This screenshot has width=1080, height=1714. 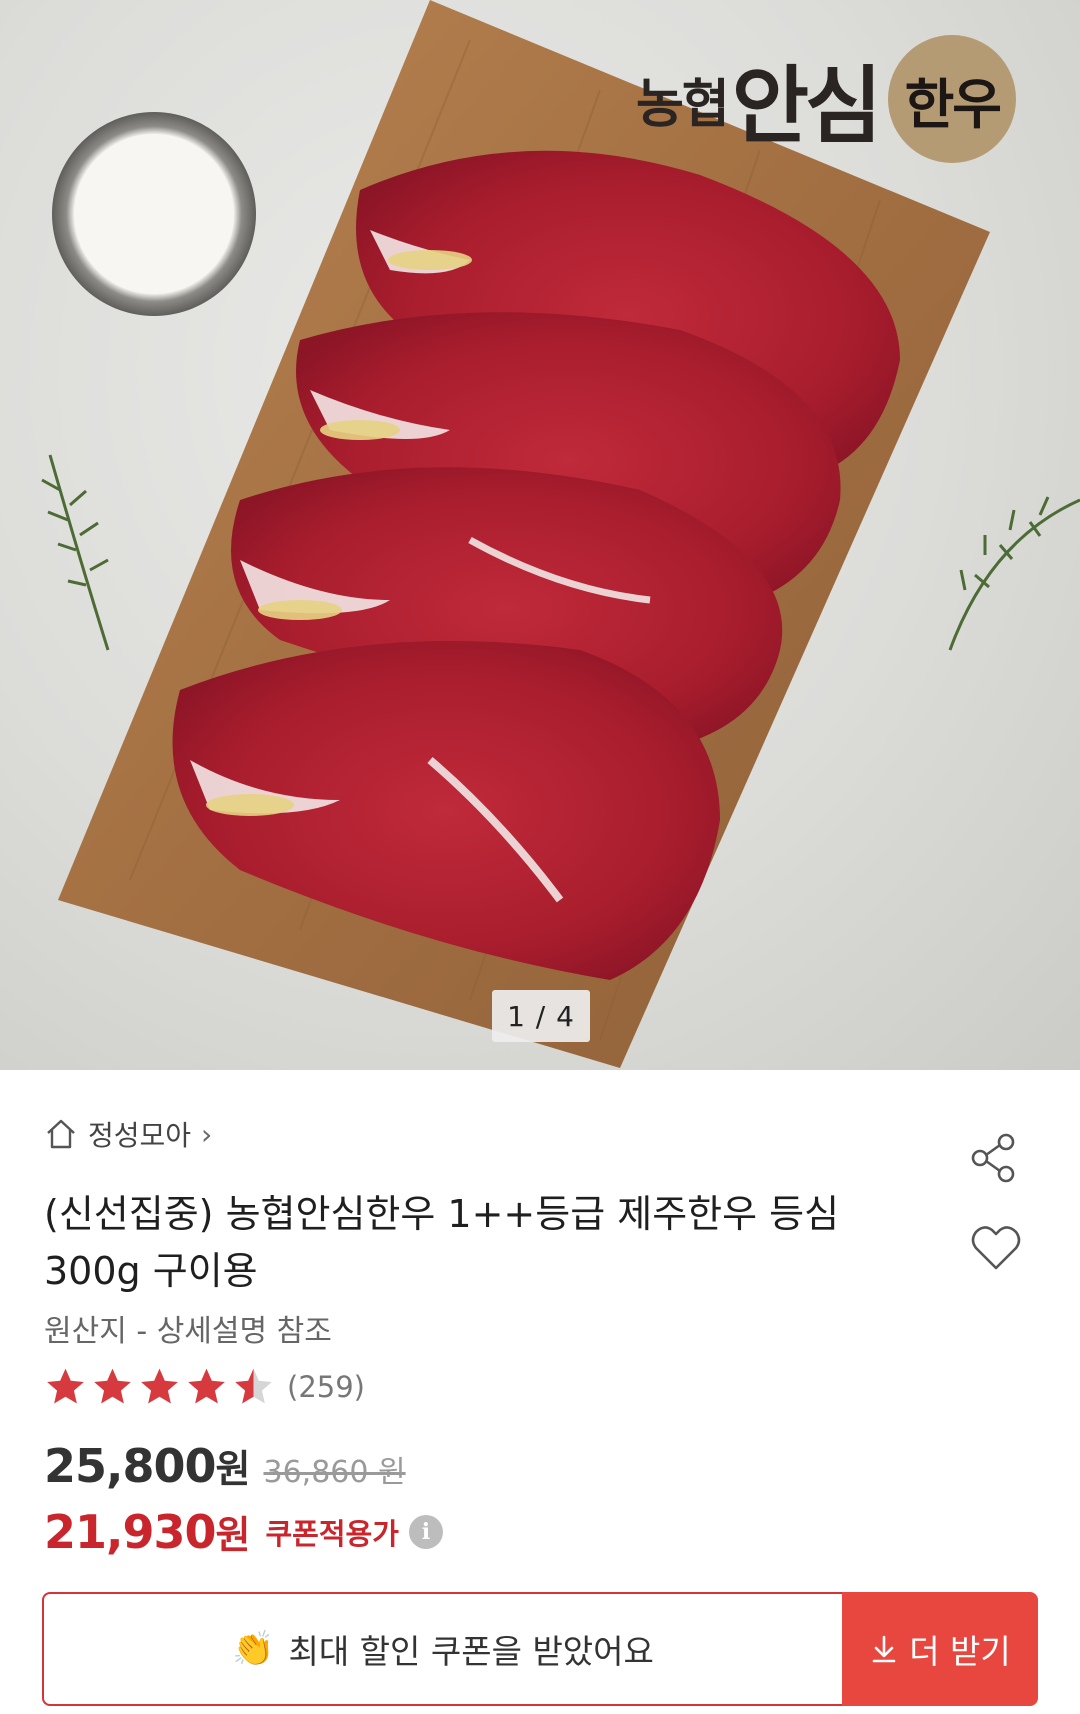 What do you see at coordinates (188, 1331) in the screenshot?
I see `product-origin: 원산지 - 상세설명 참조` at bounding box center [188, 1331].